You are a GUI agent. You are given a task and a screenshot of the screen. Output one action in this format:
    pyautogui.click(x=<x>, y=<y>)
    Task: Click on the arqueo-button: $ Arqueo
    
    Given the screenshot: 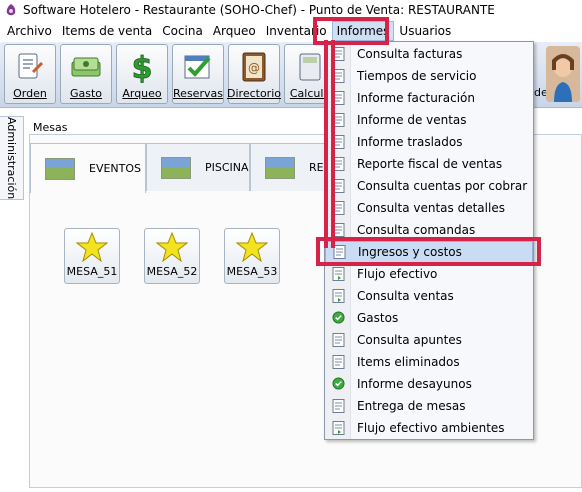 What is the action you would take?
    pyautogui.click(x=142, y=74)
    